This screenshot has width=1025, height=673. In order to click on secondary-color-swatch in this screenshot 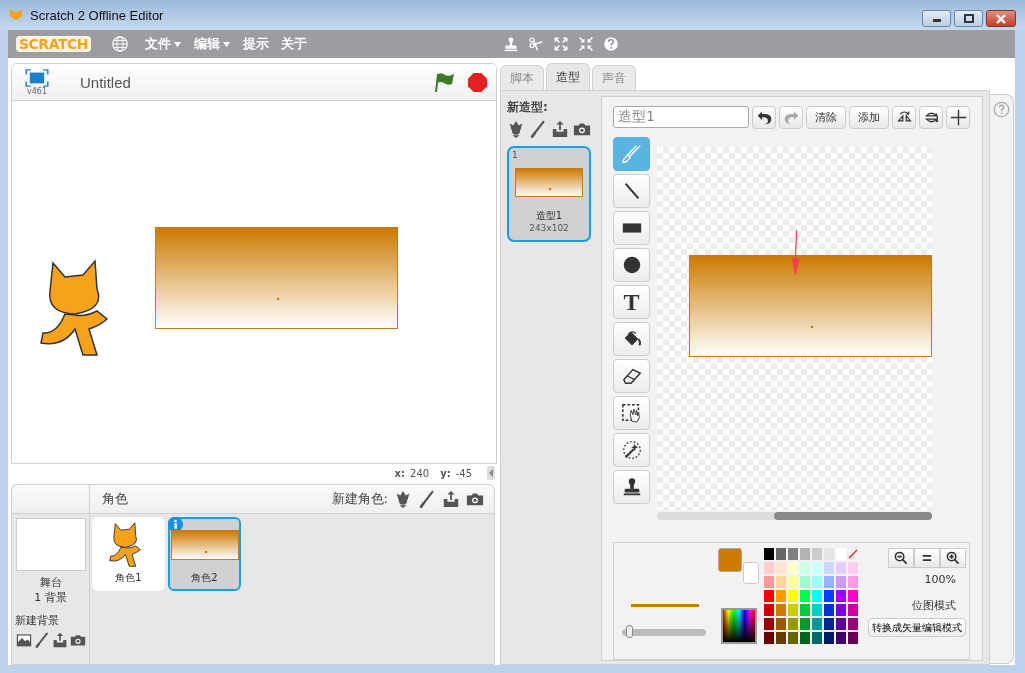, I will do `click(751, 573)`.